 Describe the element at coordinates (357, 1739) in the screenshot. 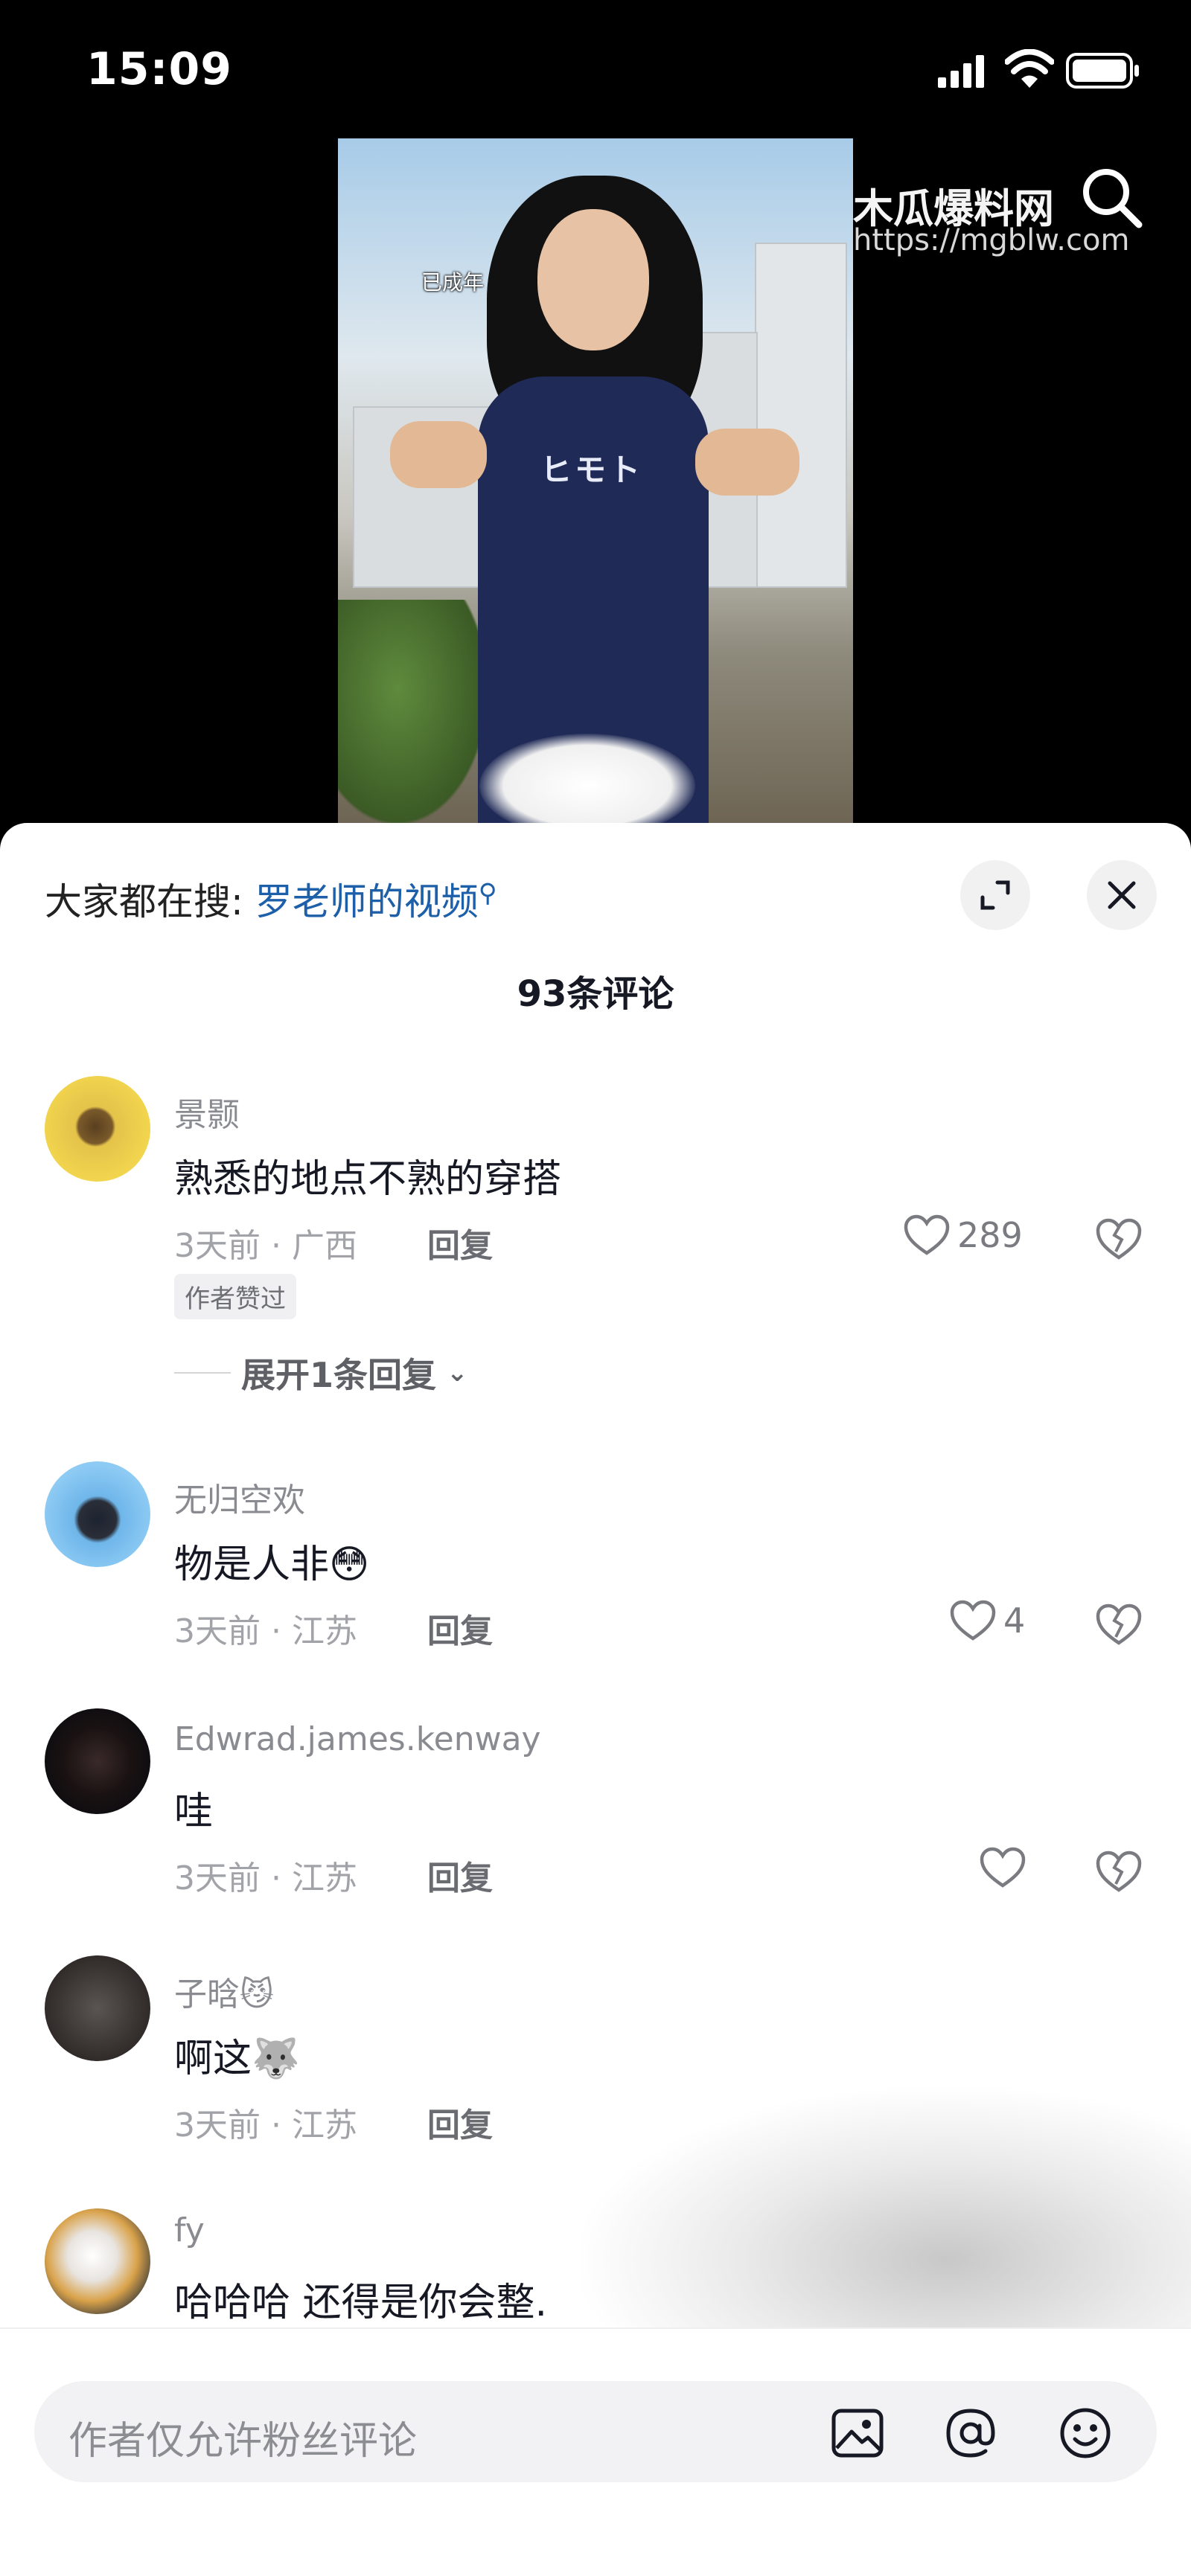

I see `comment-username: Edwrad.james.kenway` at that location.